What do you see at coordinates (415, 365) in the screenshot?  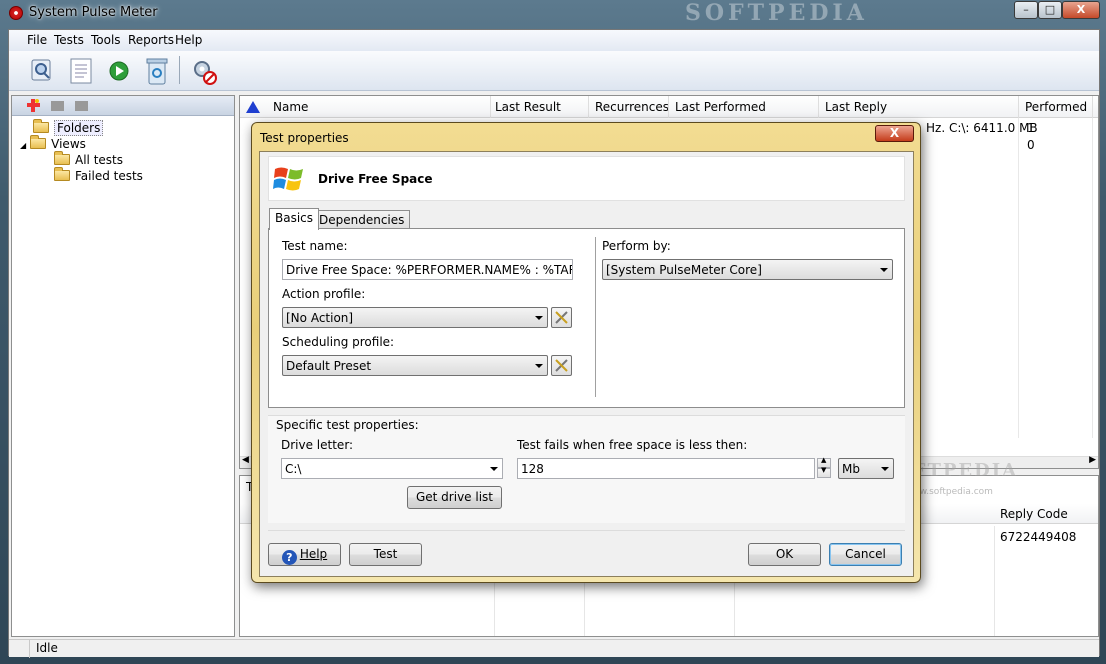 I see `scheduling-profile-select: Default Preset` at bounding box center [415, 365].